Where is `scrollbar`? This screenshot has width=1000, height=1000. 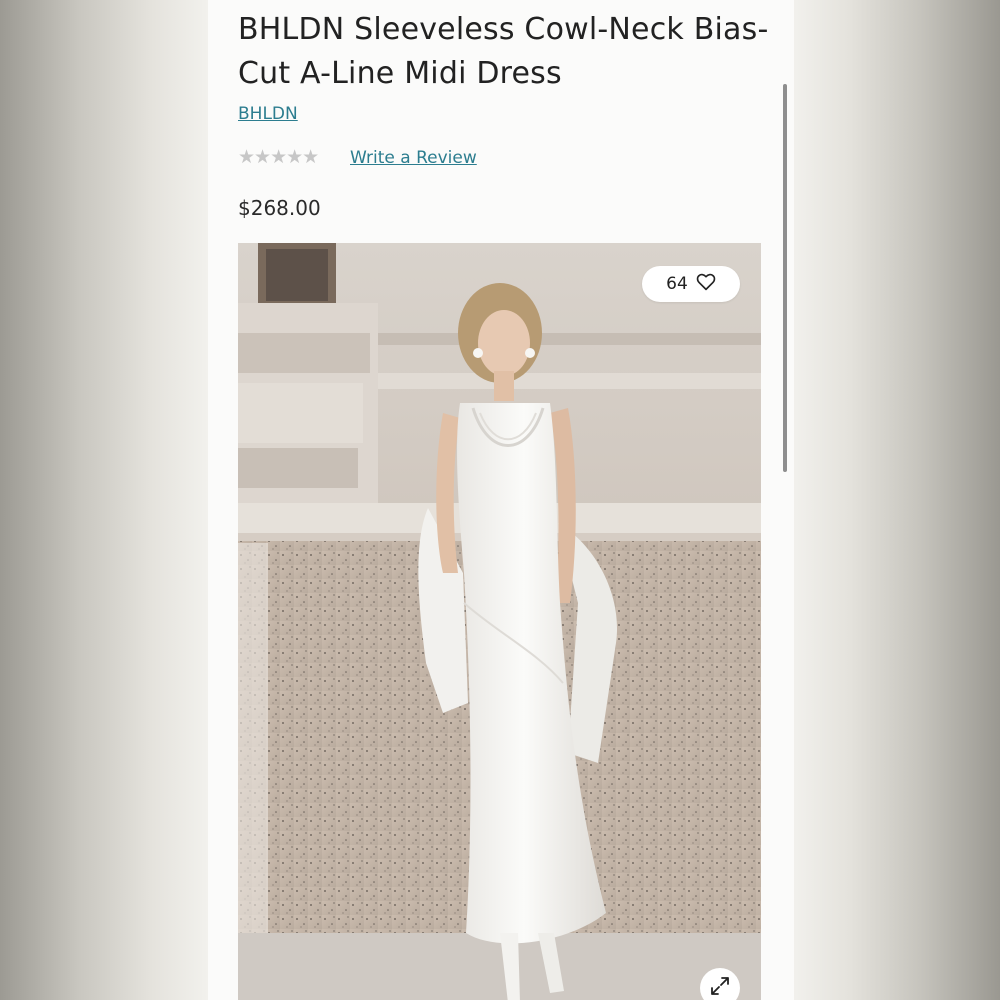
scrollbar is located at coordinates (785, 278).